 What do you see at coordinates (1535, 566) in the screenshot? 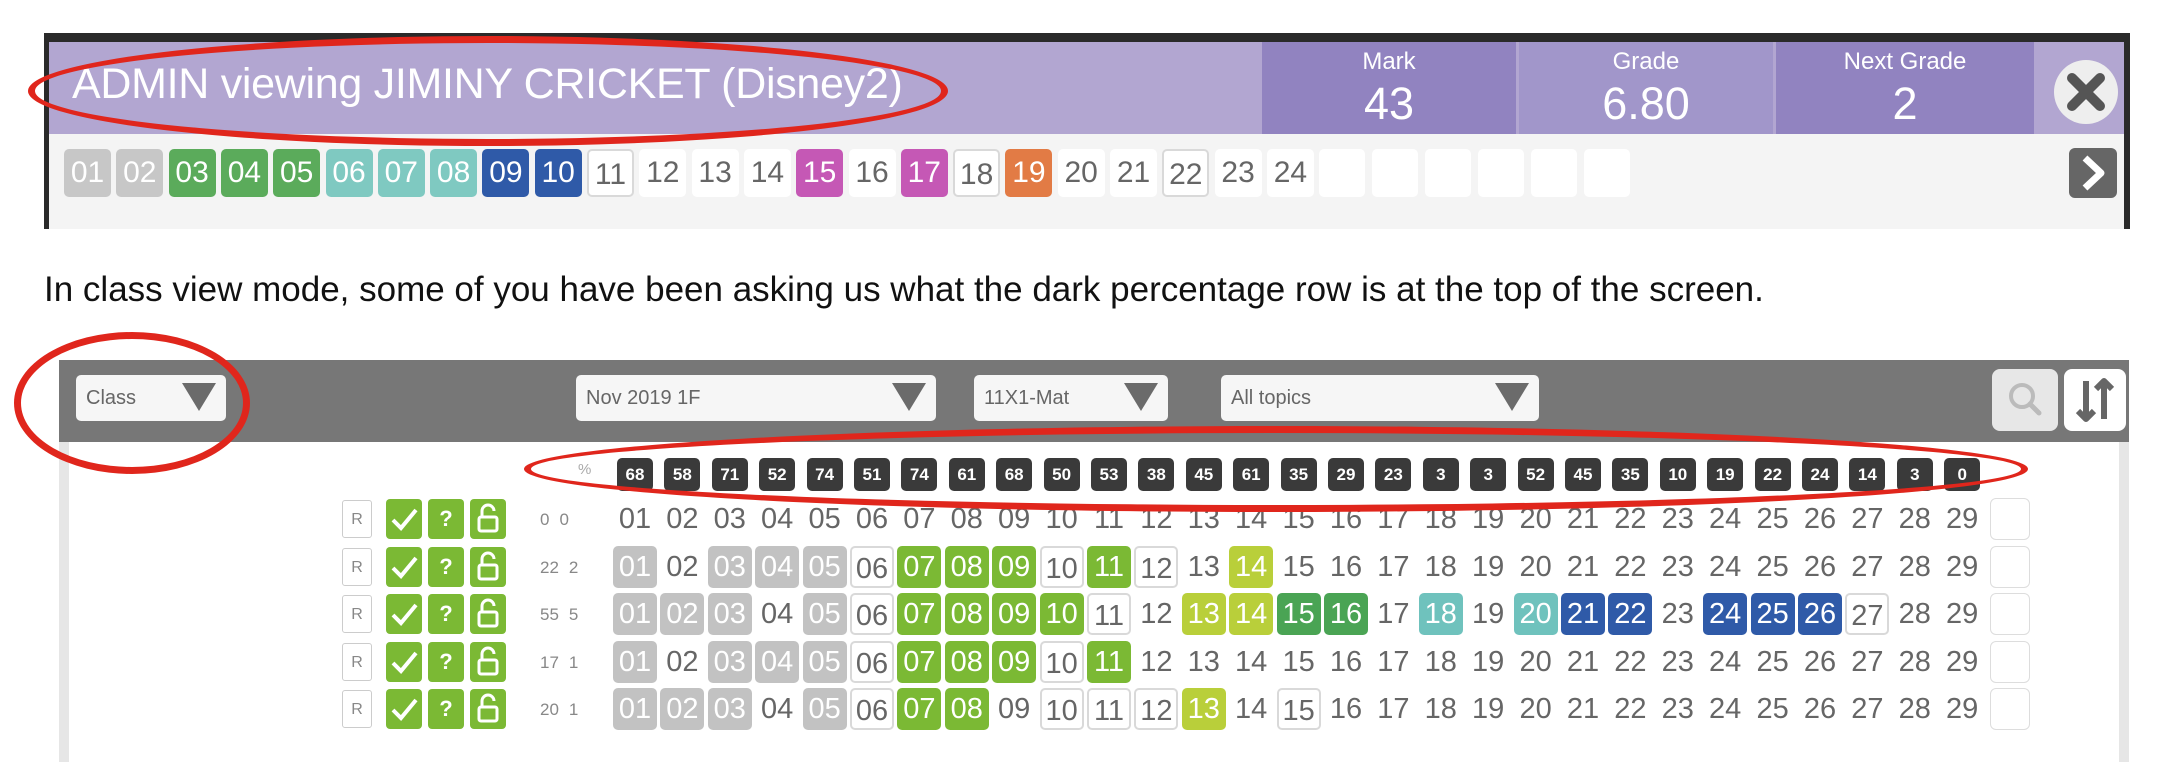
I see `question-cell: 20` at bounding box center [1535, 566].